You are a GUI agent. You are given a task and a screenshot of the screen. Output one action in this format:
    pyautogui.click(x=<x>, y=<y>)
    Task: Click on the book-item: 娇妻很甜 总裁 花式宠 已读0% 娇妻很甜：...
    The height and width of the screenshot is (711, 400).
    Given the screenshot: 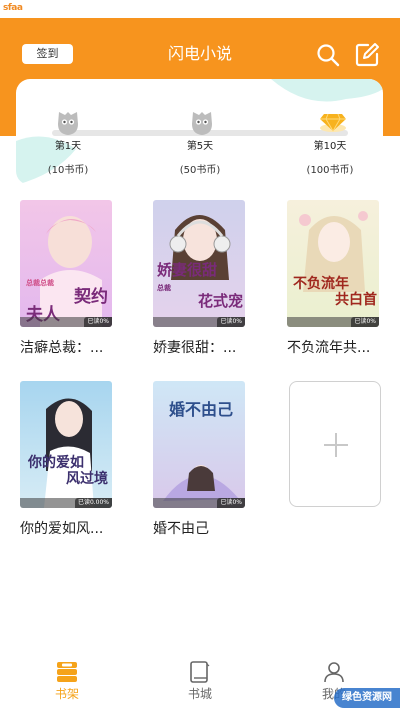 What is the action you would take?
    pyautogui.click(x=199, y=278)
    